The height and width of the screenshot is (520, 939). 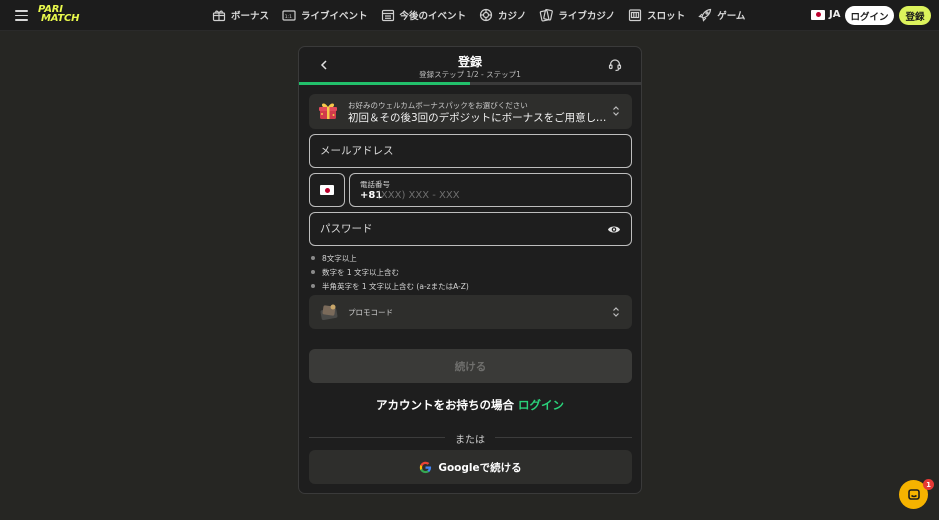 I want to click on or-divider-text: または, so click(x=470, y=440).